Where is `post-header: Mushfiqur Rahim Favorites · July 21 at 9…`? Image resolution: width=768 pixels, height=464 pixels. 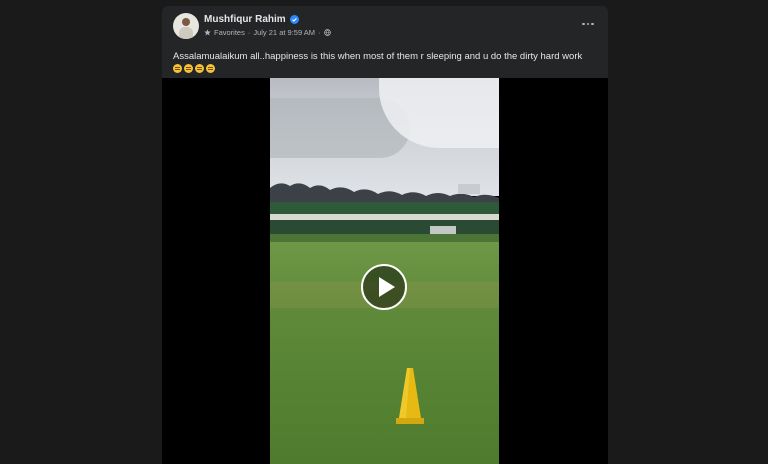 post-header: Mushfiqur Rahim Favorites · July 21 at 9… is located at coordinates (385, 26).